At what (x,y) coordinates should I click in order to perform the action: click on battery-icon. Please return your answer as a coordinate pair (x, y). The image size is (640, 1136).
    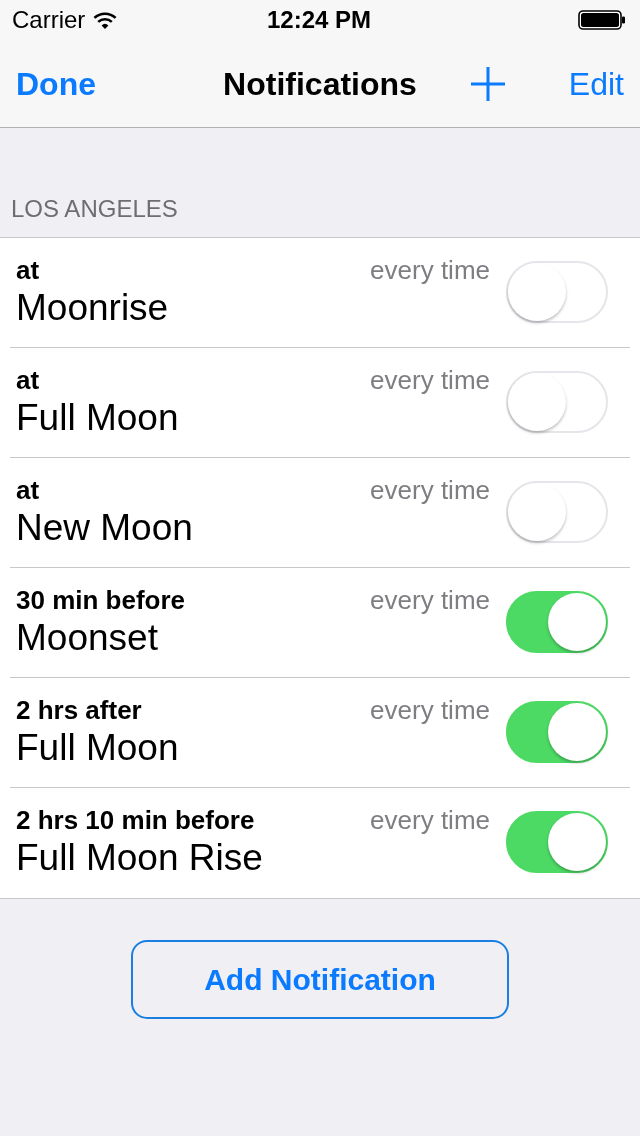
    Looking at the image, I should click on (602, 20).